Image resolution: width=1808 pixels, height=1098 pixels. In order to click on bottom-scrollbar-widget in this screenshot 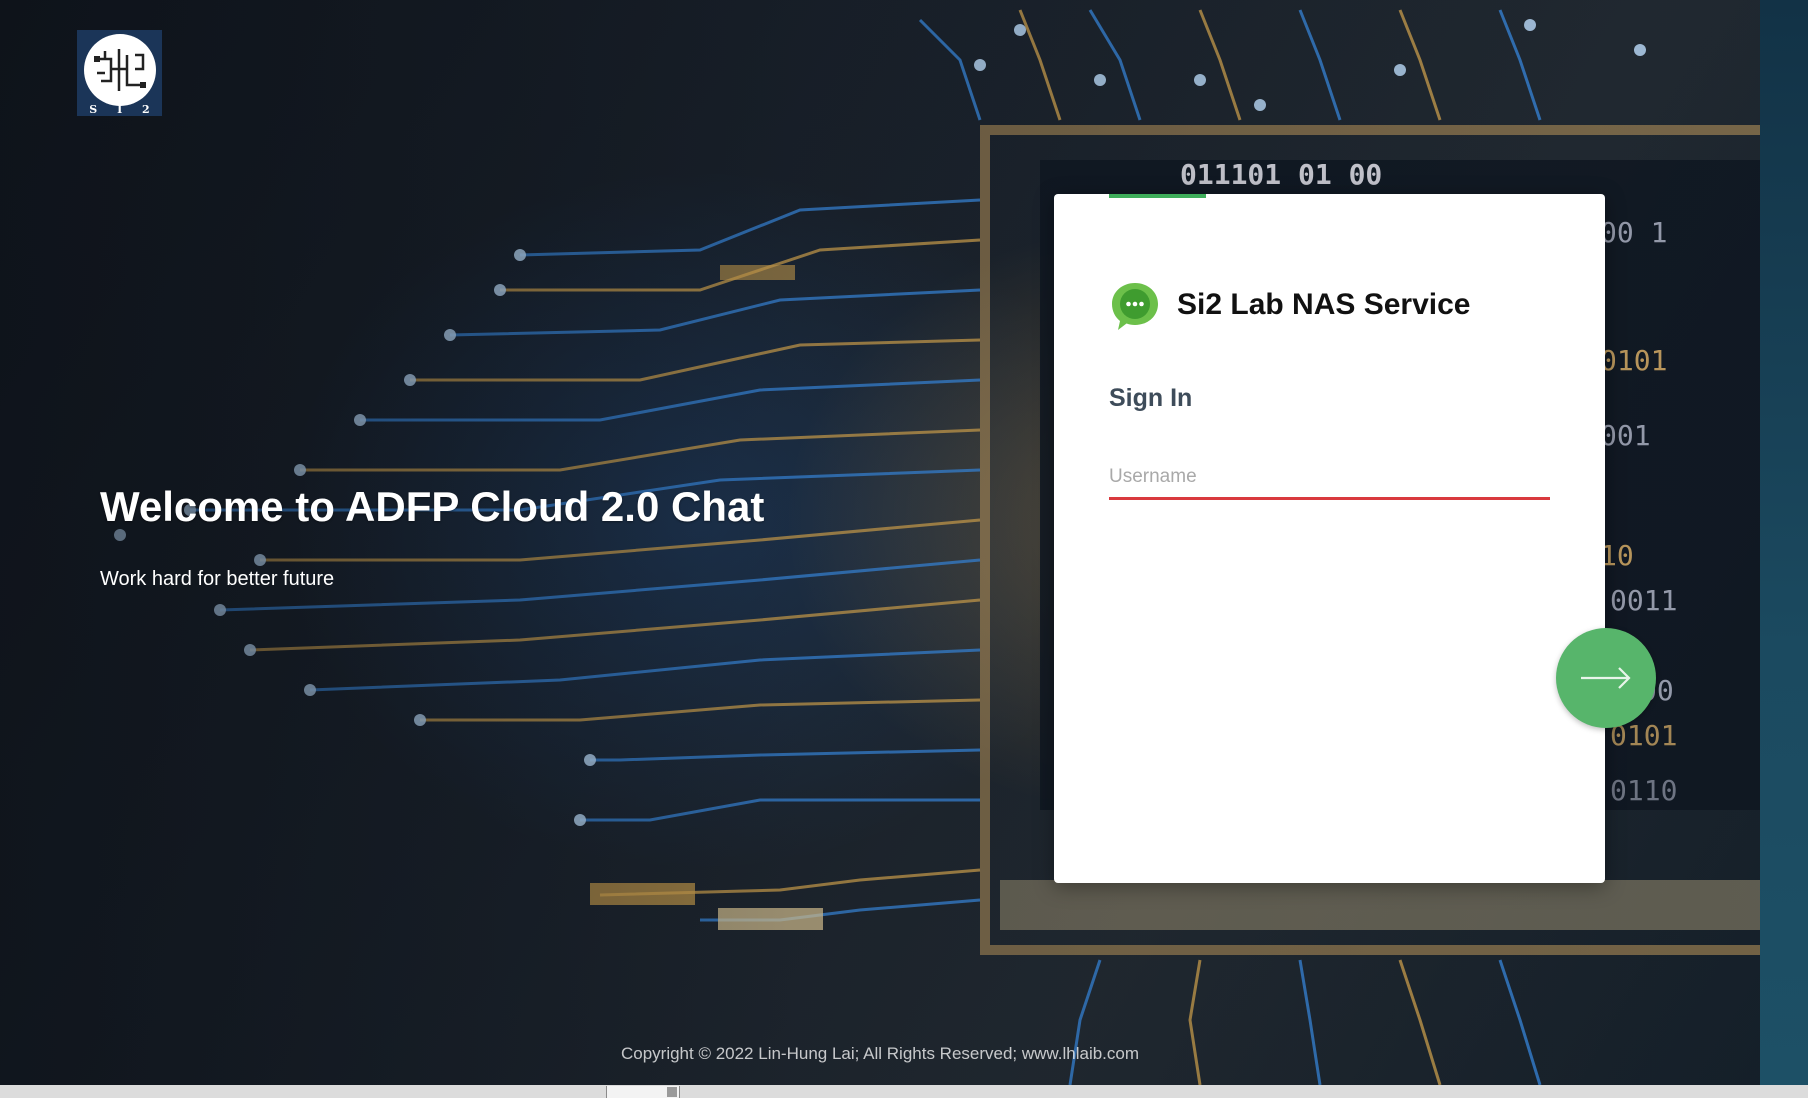, I will do `click(643, 1092)`.